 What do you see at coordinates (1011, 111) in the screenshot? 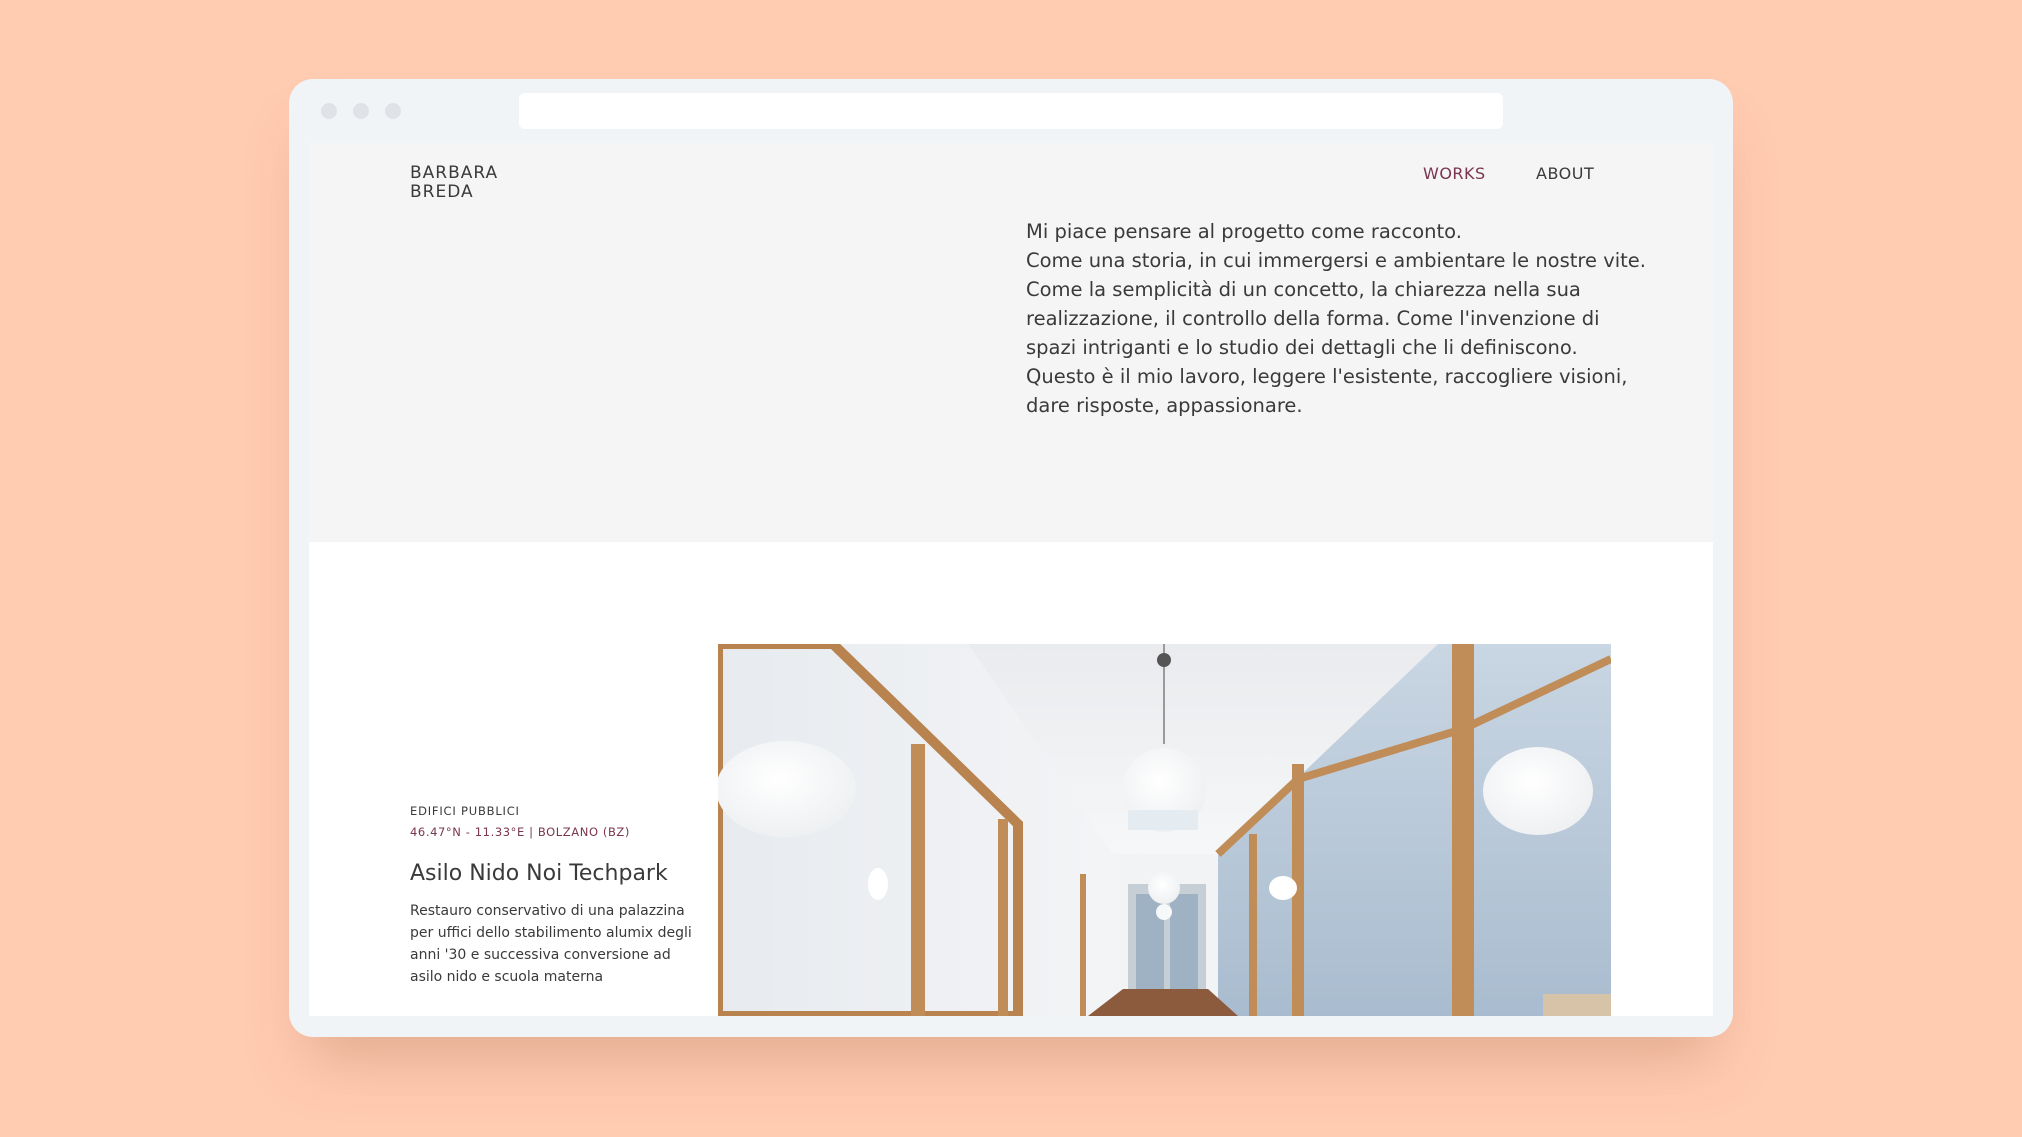
I see `address-bar` at bounding box center [1011, 111].